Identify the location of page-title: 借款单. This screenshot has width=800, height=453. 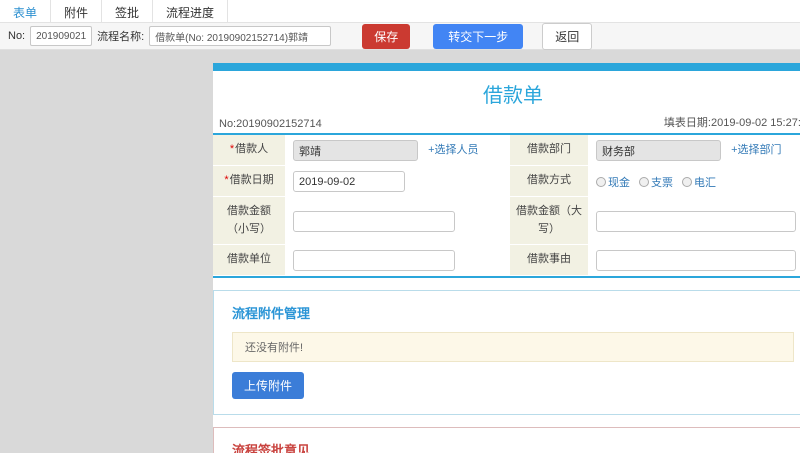
(513, 96).